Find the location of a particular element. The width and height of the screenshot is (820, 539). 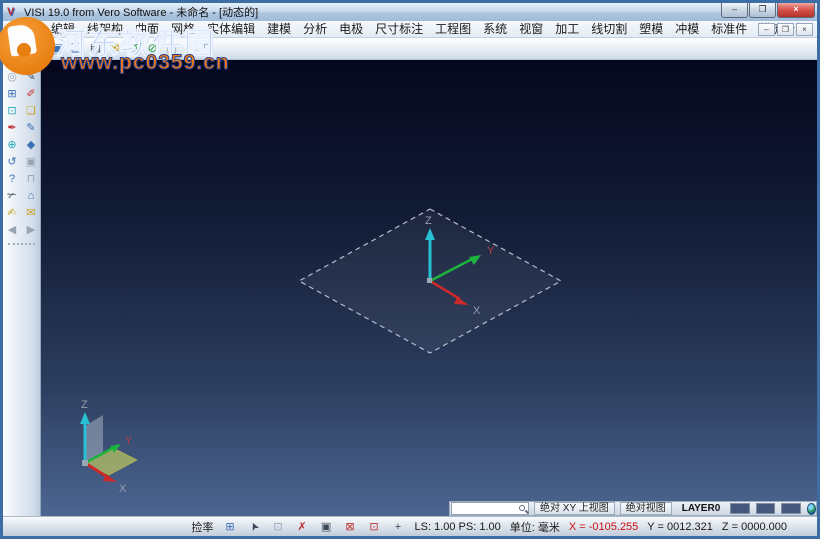

workplane-view-button: 绝对 XY 上视图 is located at coordinates (574, 508).